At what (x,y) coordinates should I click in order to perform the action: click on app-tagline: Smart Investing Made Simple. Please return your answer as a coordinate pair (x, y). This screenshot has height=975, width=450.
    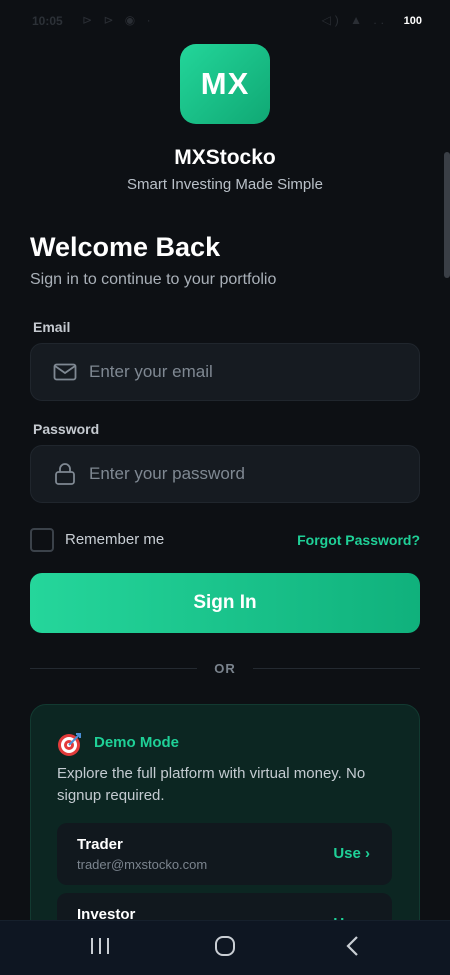
    Looking at the image, I should click on (225, 184).